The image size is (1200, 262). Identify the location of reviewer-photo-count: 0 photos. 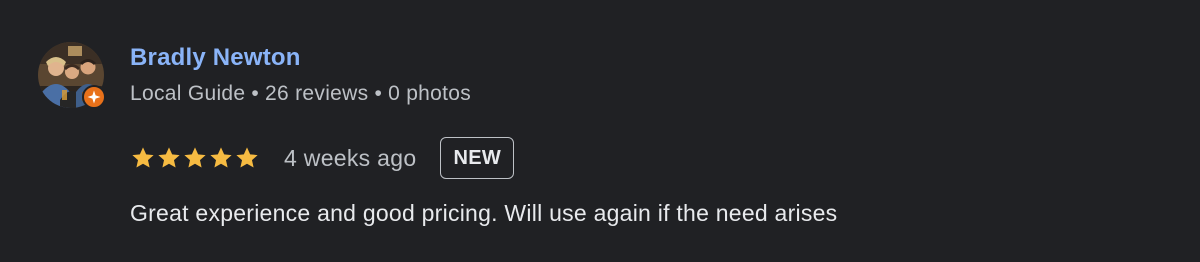
(430, 93).